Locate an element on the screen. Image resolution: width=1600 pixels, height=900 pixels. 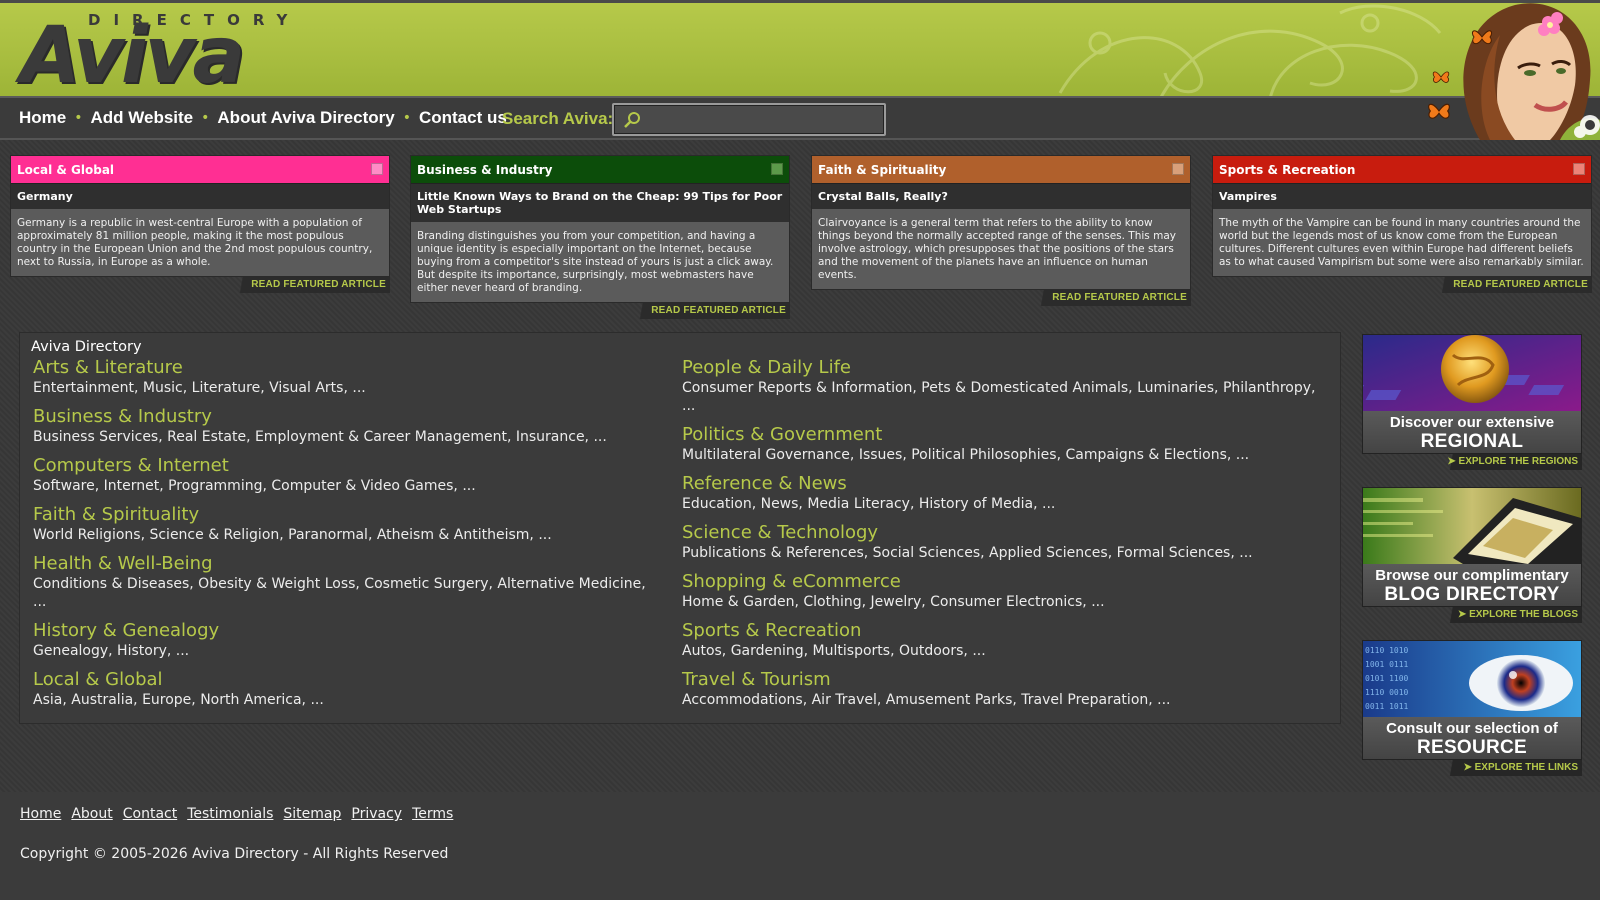
category-link: Arts & Literature is located at coordinates (348, 368).